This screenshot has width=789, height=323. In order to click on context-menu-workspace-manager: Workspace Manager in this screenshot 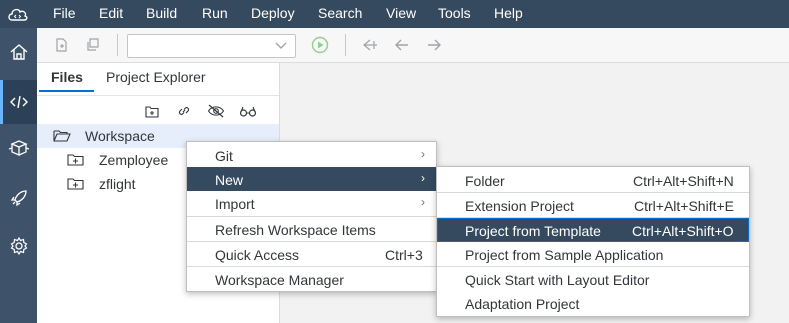, I will do `click(311, 279)`.